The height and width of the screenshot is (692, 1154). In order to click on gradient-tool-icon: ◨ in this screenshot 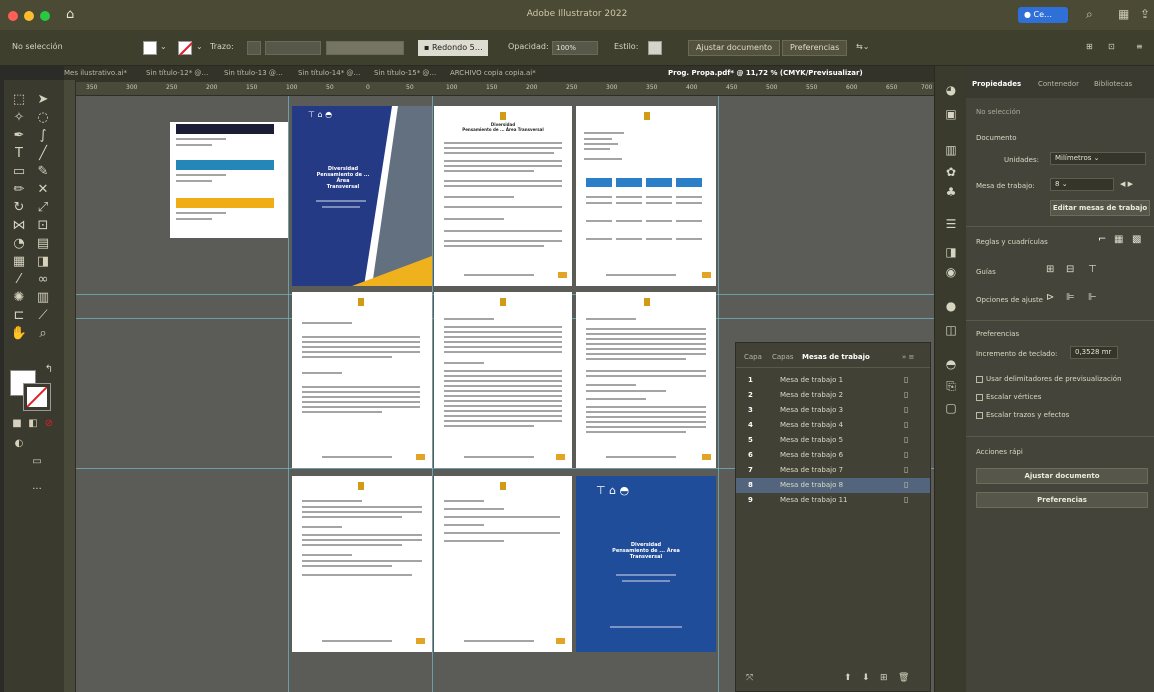, I will do `click(43, 262)`.